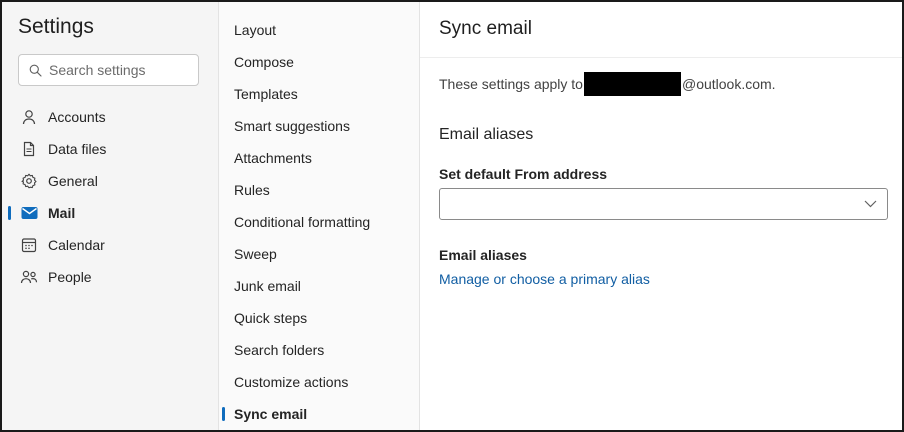 The width and height of the screenshot is (904, 432). I want to click on subnav-item-junk-email: Junk email, so click(320, 286).